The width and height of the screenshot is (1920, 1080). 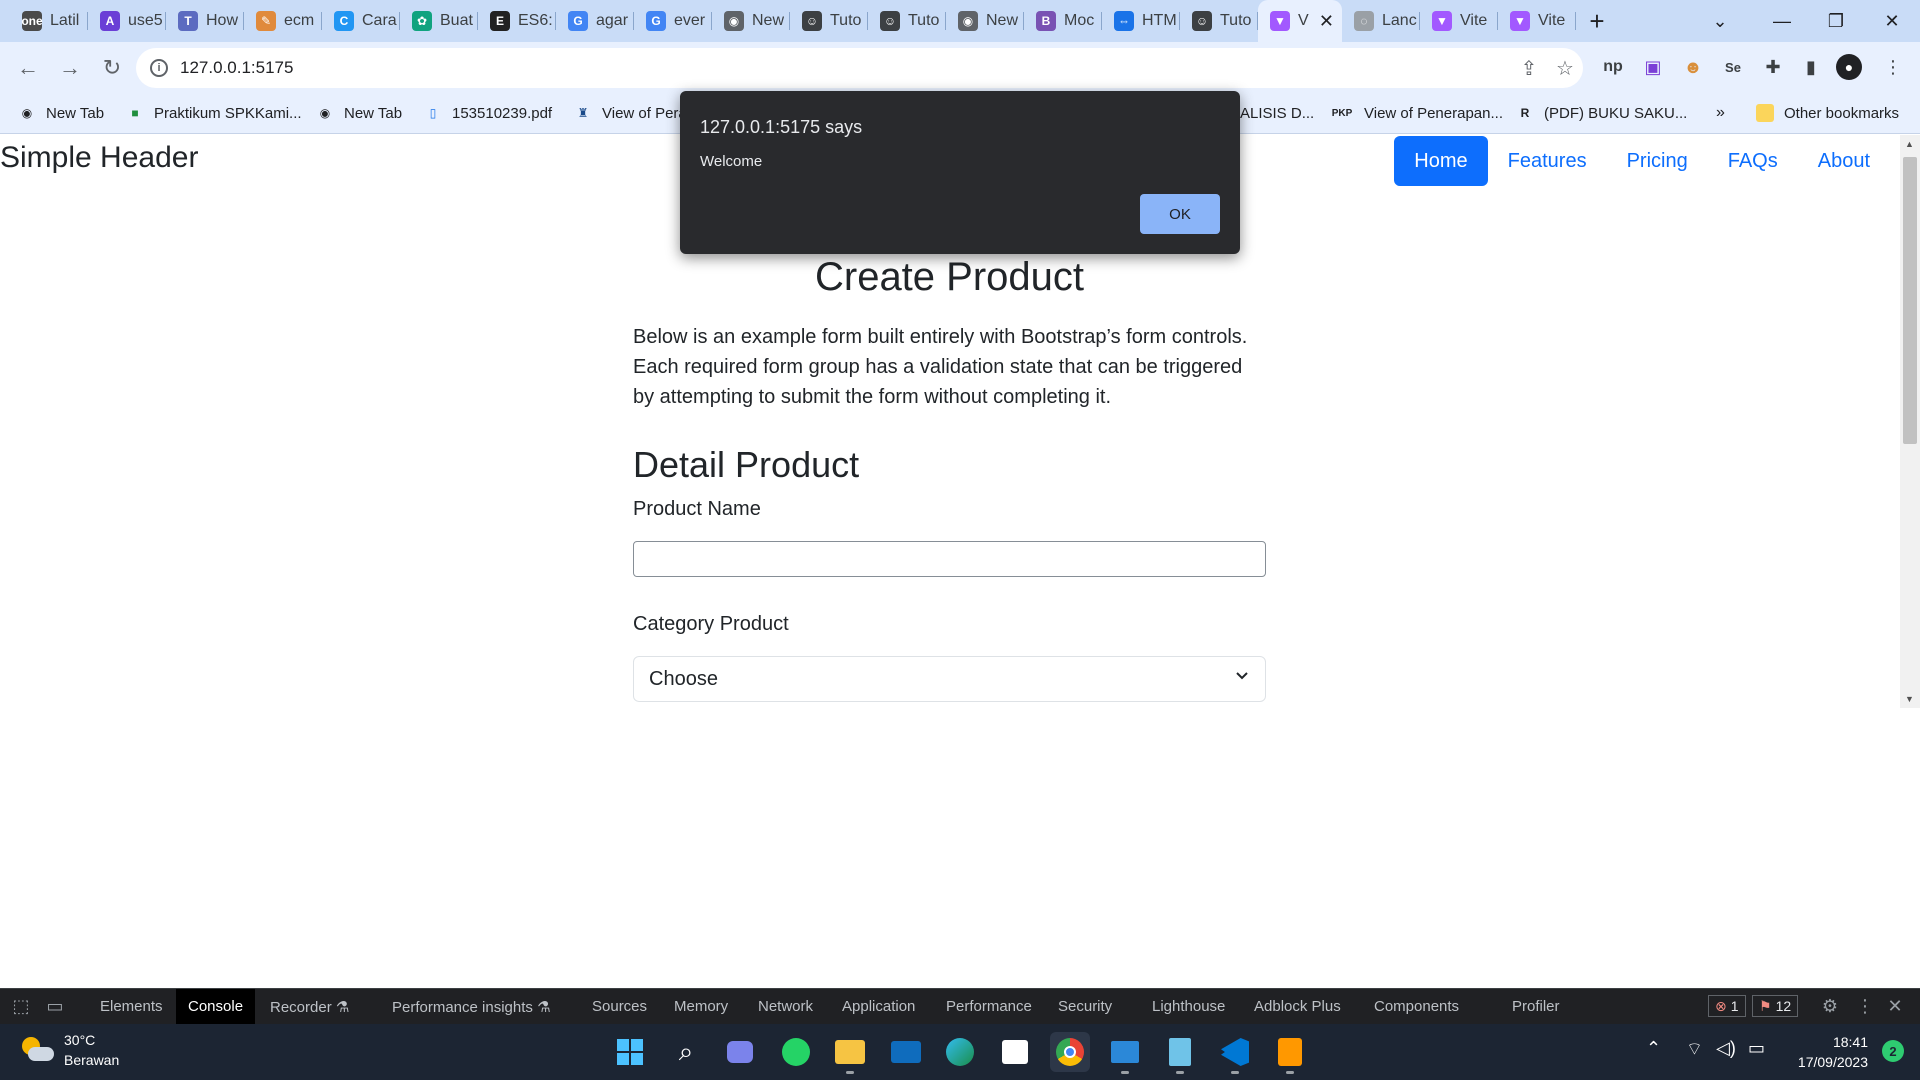 I want to click on tab-close-icon: ✕, so click(x=1326, y=21).